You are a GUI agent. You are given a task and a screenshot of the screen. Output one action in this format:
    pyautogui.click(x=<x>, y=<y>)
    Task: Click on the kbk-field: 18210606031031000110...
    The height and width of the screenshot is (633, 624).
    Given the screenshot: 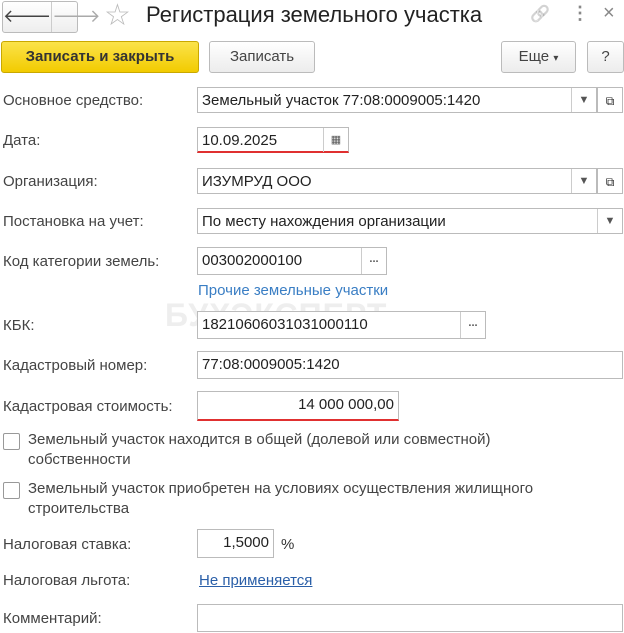 What is the action you would take?
    pyautogui.click(x=341, y=325)
    